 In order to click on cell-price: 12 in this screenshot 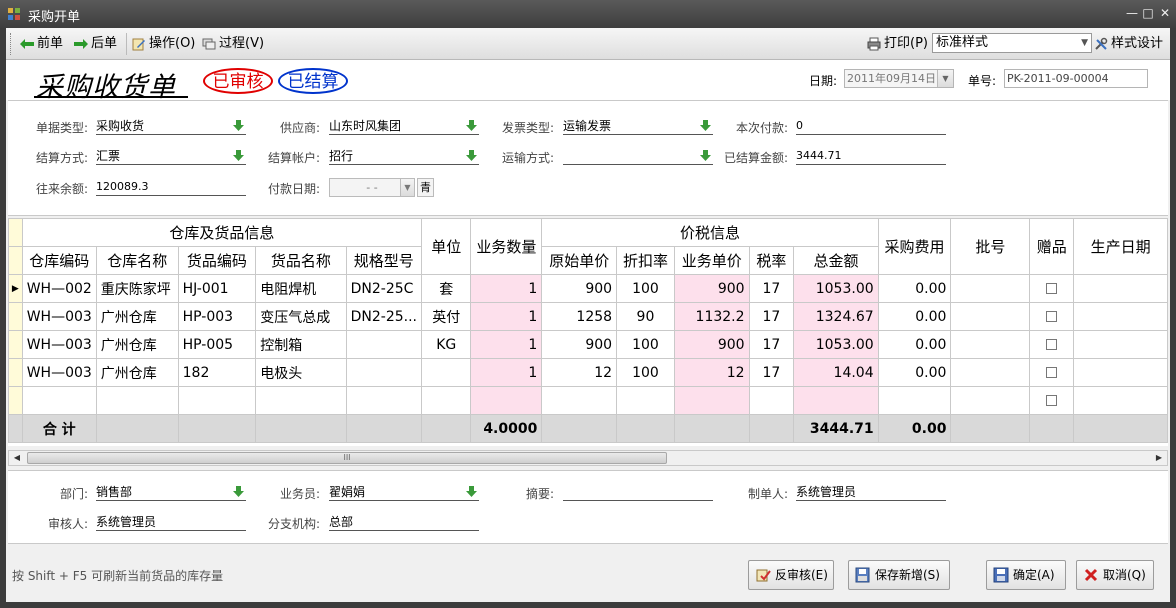, I will do `click(711, 372)`.